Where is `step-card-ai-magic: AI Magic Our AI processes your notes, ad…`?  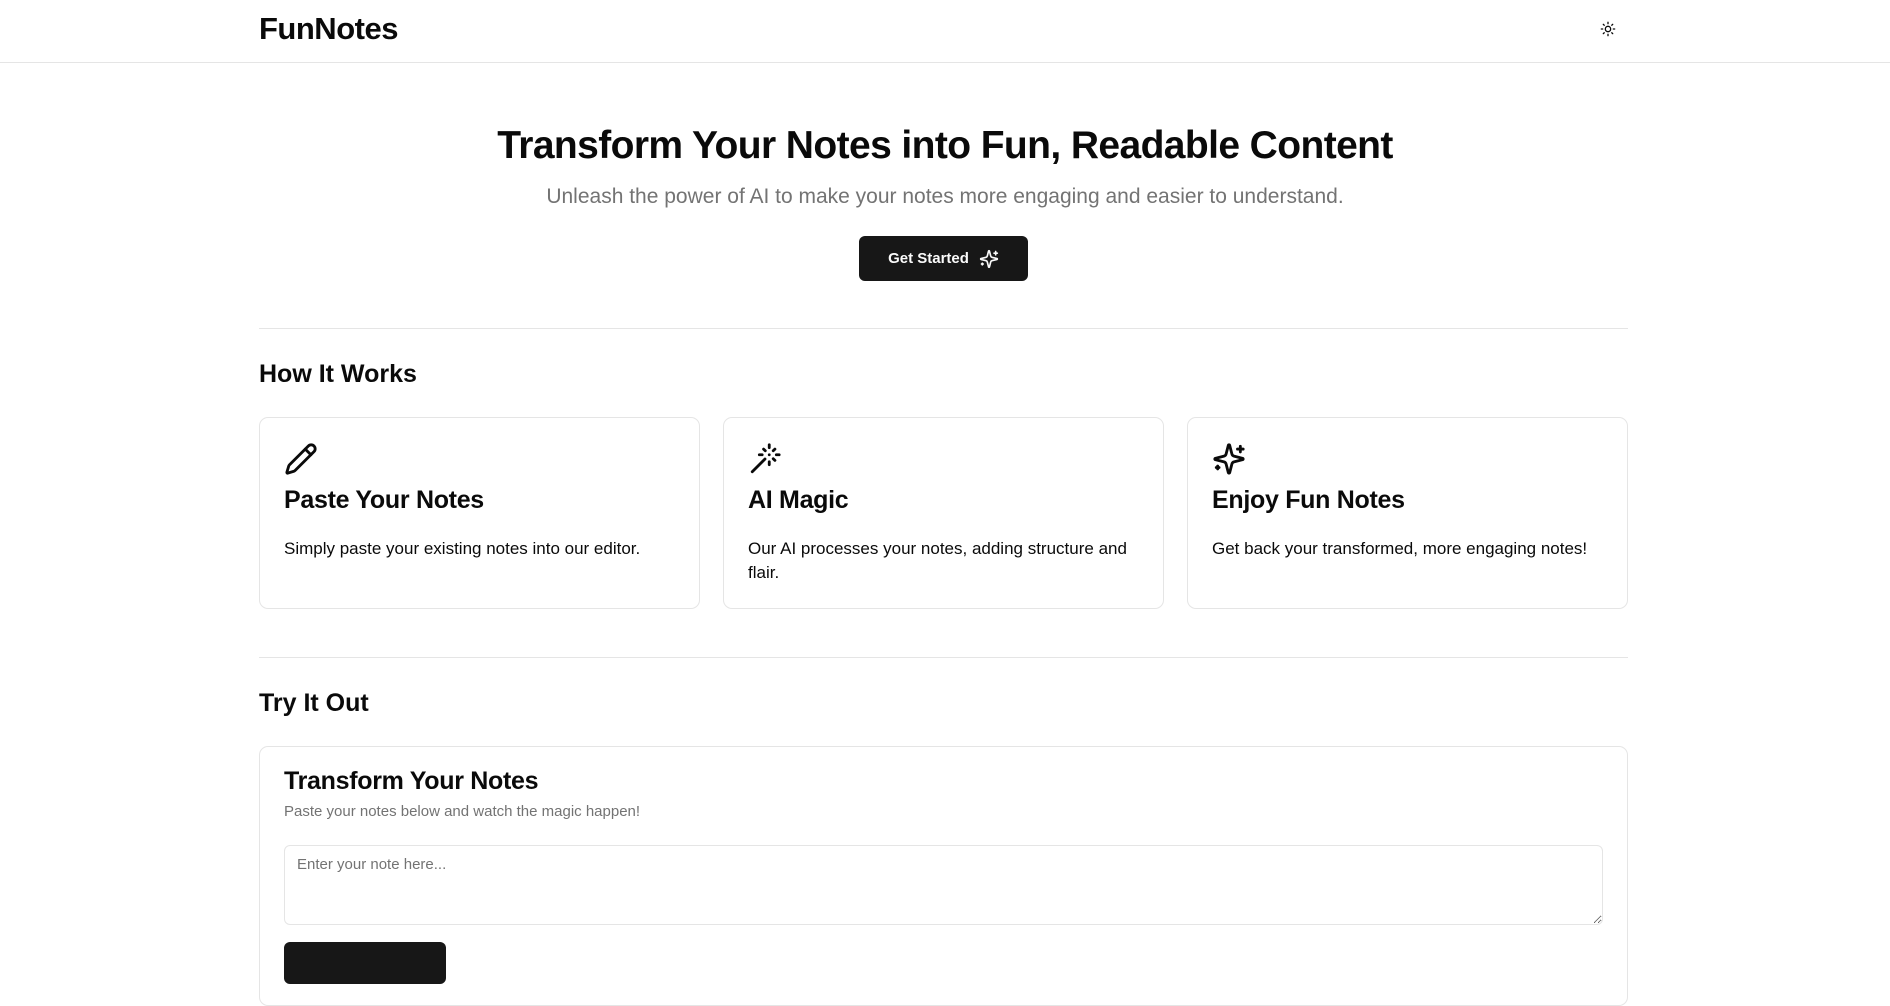
step-card-ai-magic: AI Magic Our AI processes your notes, ad… is located at coordinates (943, 513).